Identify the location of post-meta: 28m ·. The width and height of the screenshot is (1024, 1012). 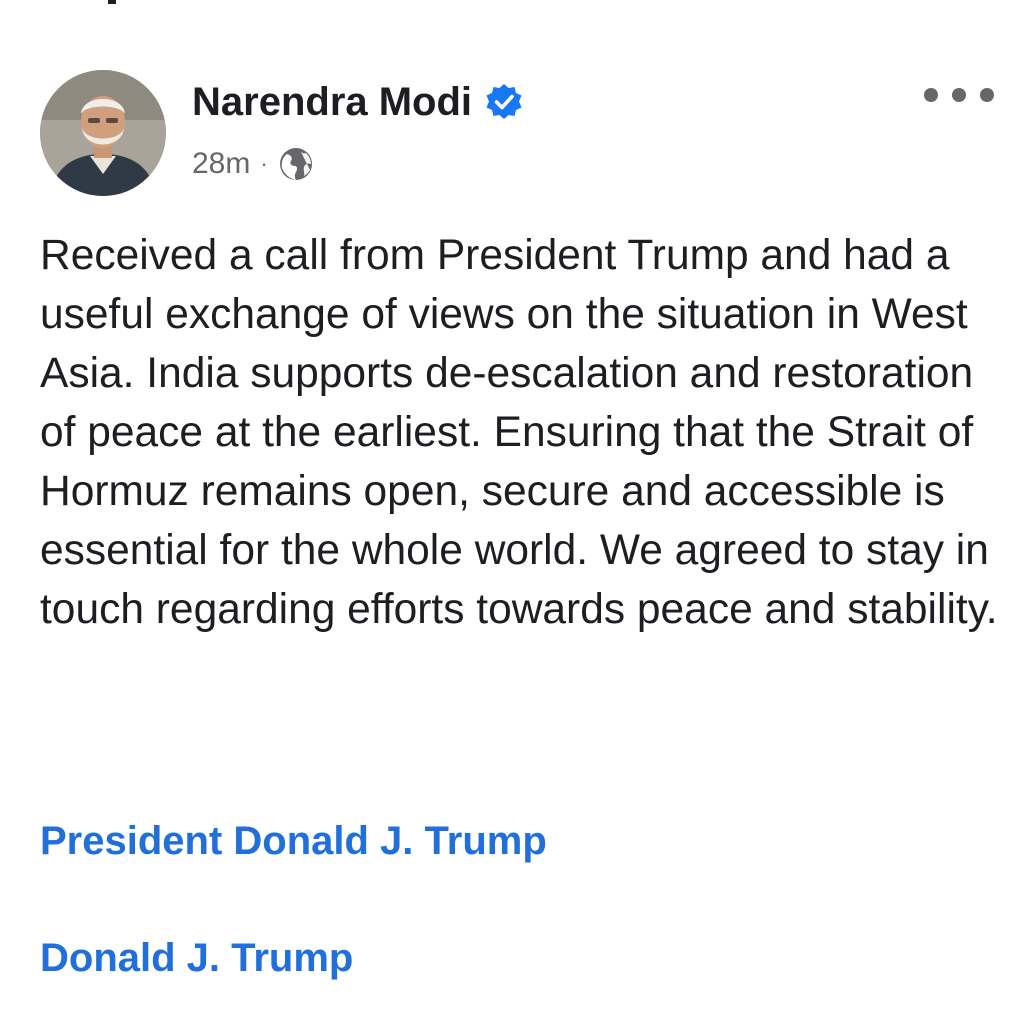
(253, 164).